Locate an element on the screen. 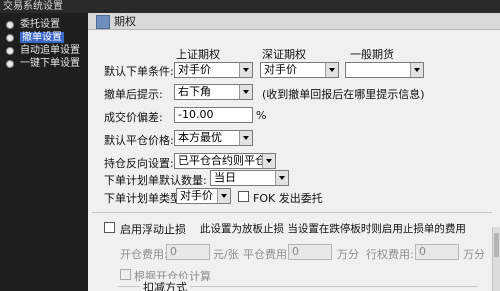  panel-header: 期权 is located at coordinates (294, 21).